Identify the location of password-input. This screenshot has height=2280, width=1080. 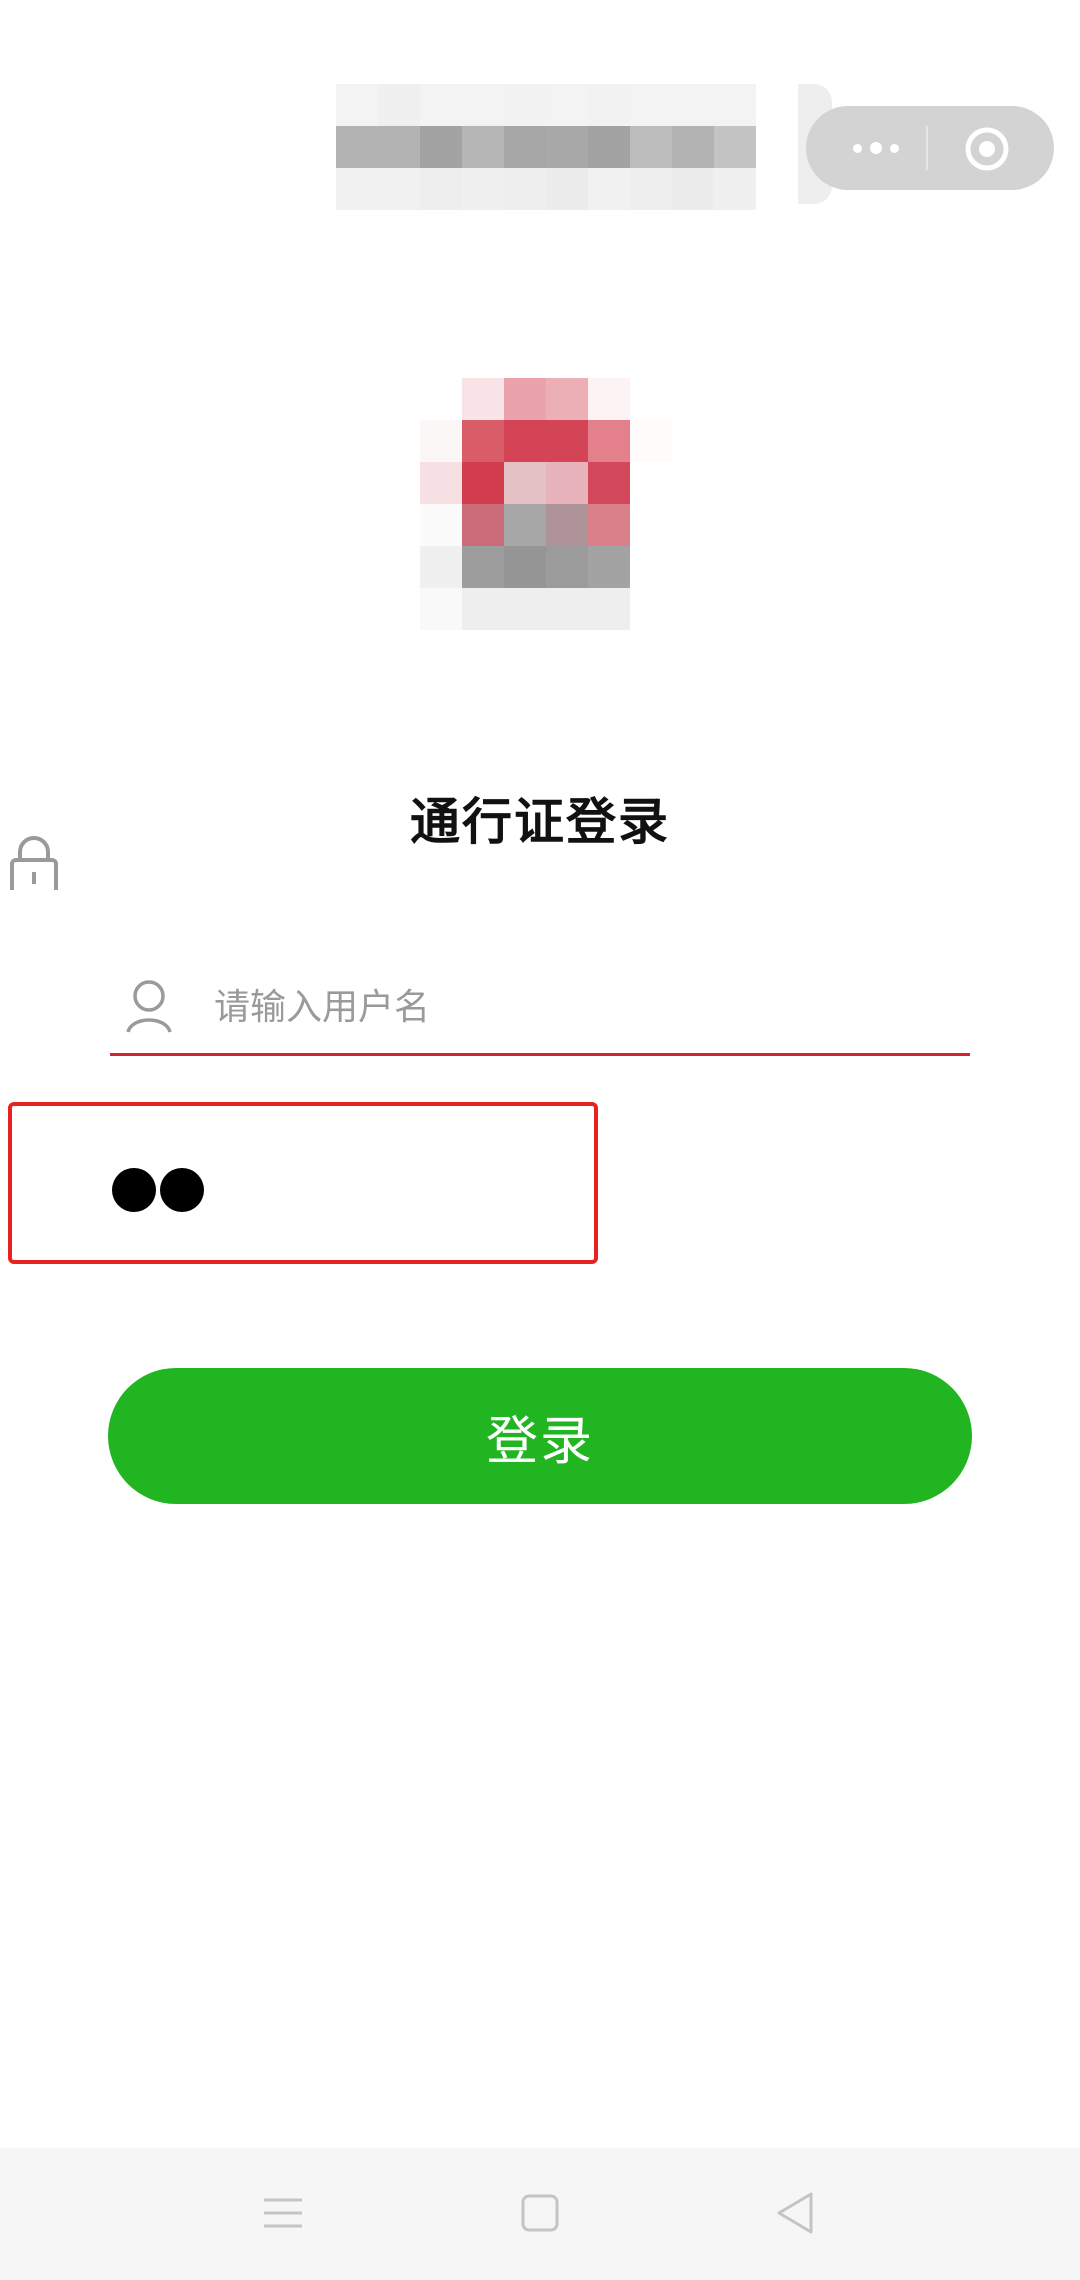
(158, 1190).